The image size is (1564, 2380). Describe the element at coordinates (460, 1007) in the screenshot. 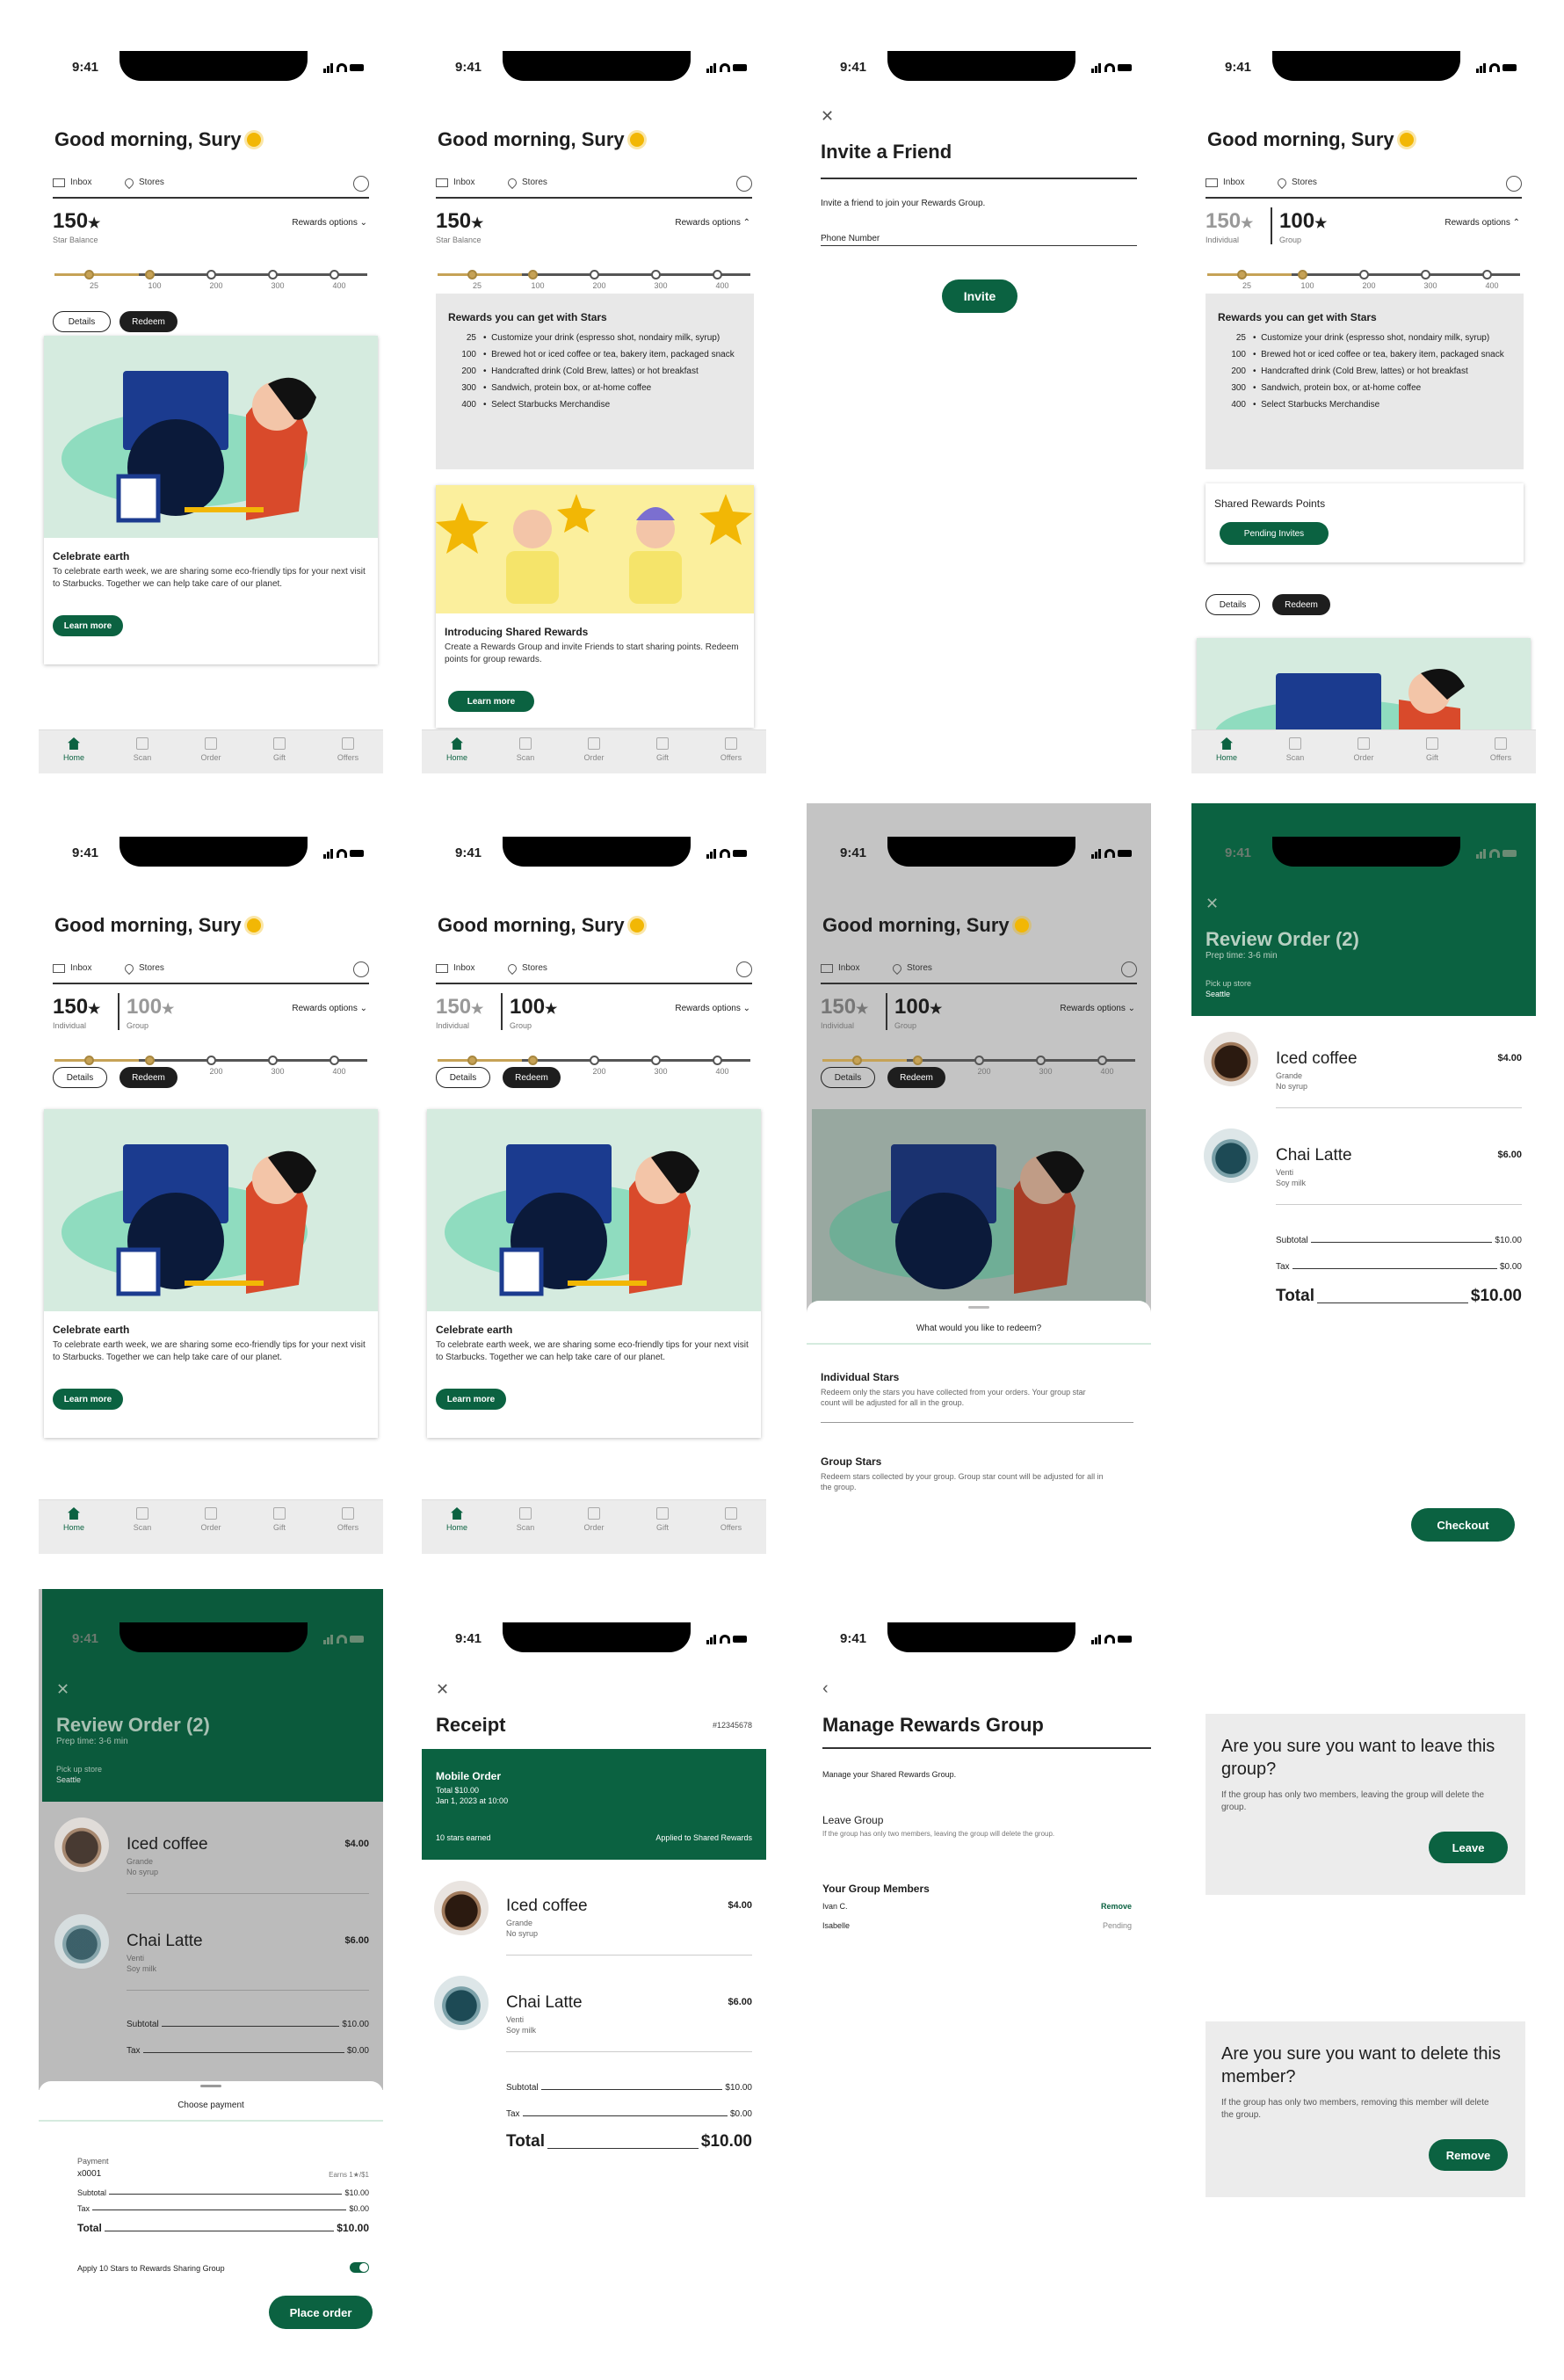

I see `individual-stars: 150★` at that location.